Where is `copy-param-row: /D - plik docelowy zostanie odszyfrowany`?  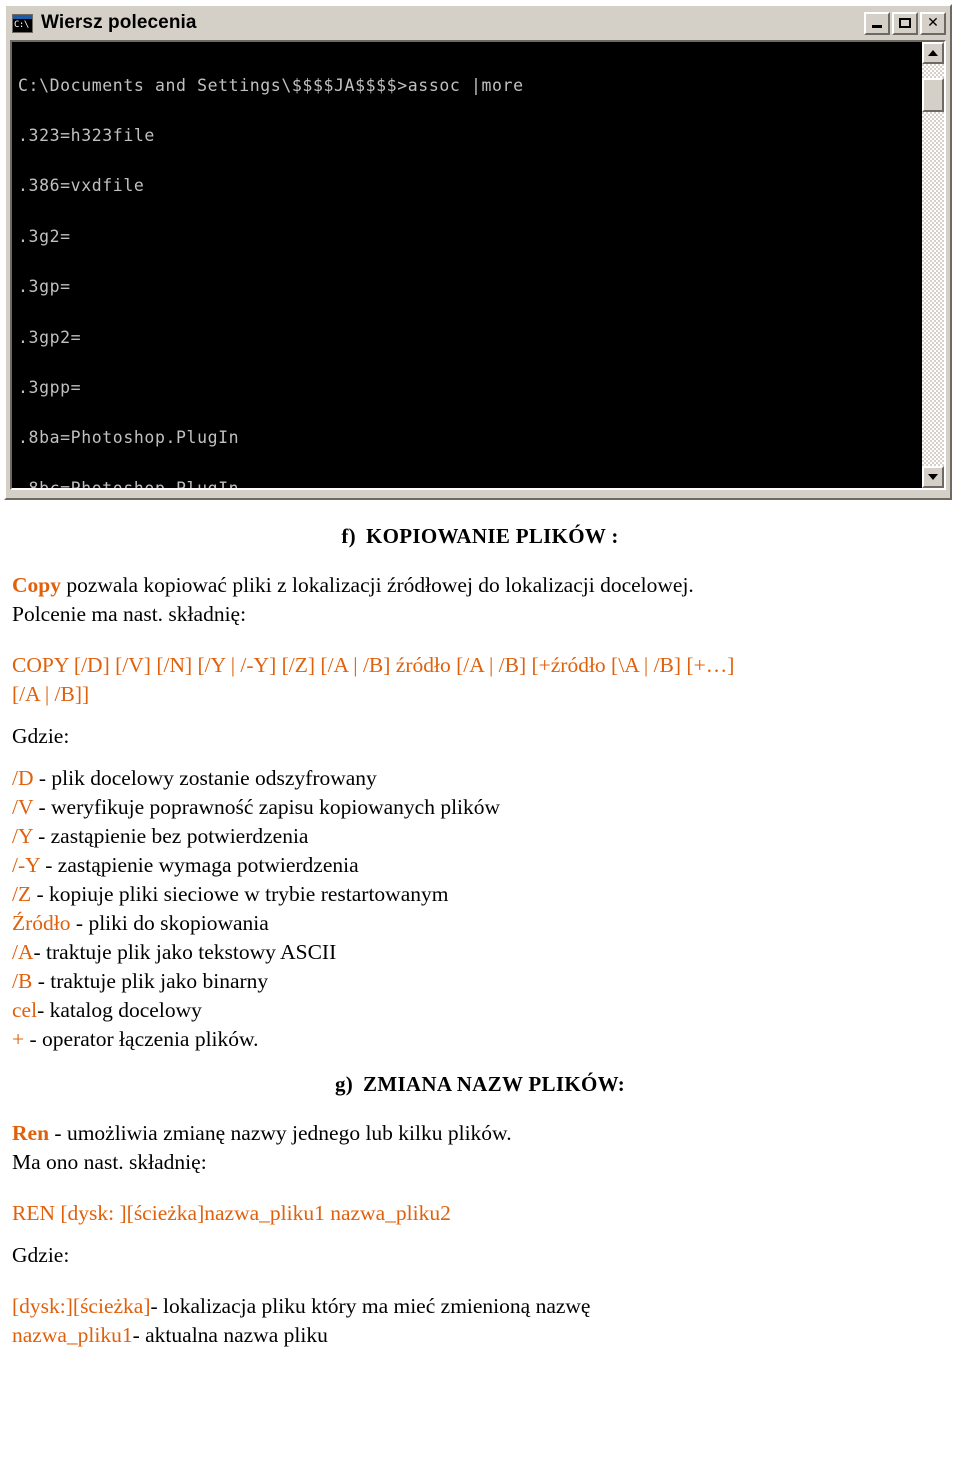
copy-param-row: /D - plik docelowy zostanie odszyfrowany is located at coordinates (480, 778).